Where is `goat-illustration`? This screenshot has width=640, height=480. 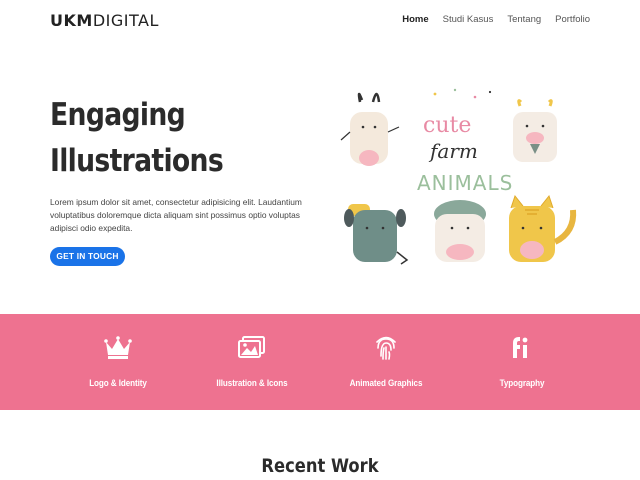
goat-illustration is located at coordinates (535, 130).